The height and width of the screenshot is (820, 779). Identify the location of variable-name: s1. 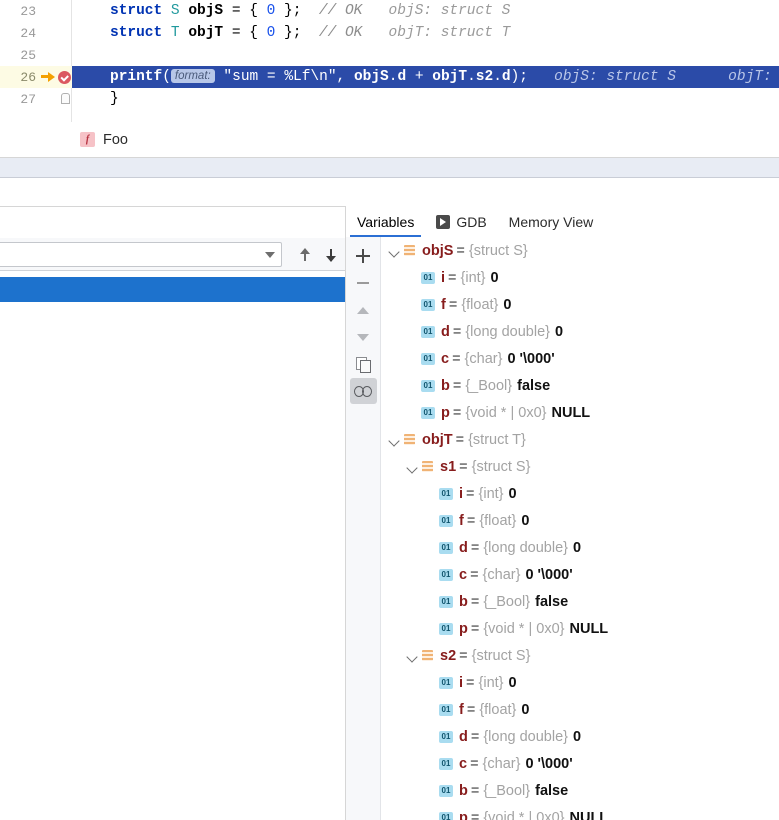
(448, 466).